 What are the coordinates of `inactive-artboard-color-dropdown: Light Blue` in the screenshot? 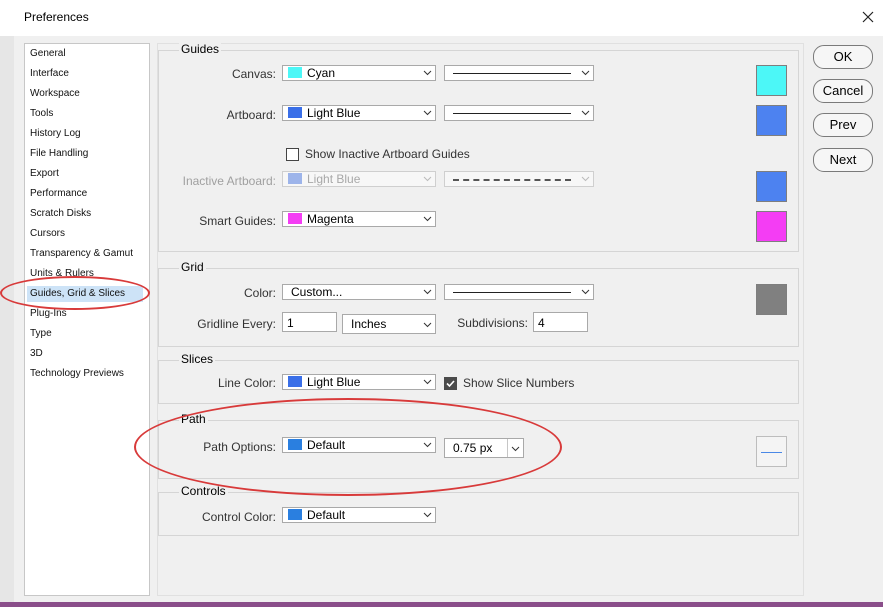 It's located at (359, 179).